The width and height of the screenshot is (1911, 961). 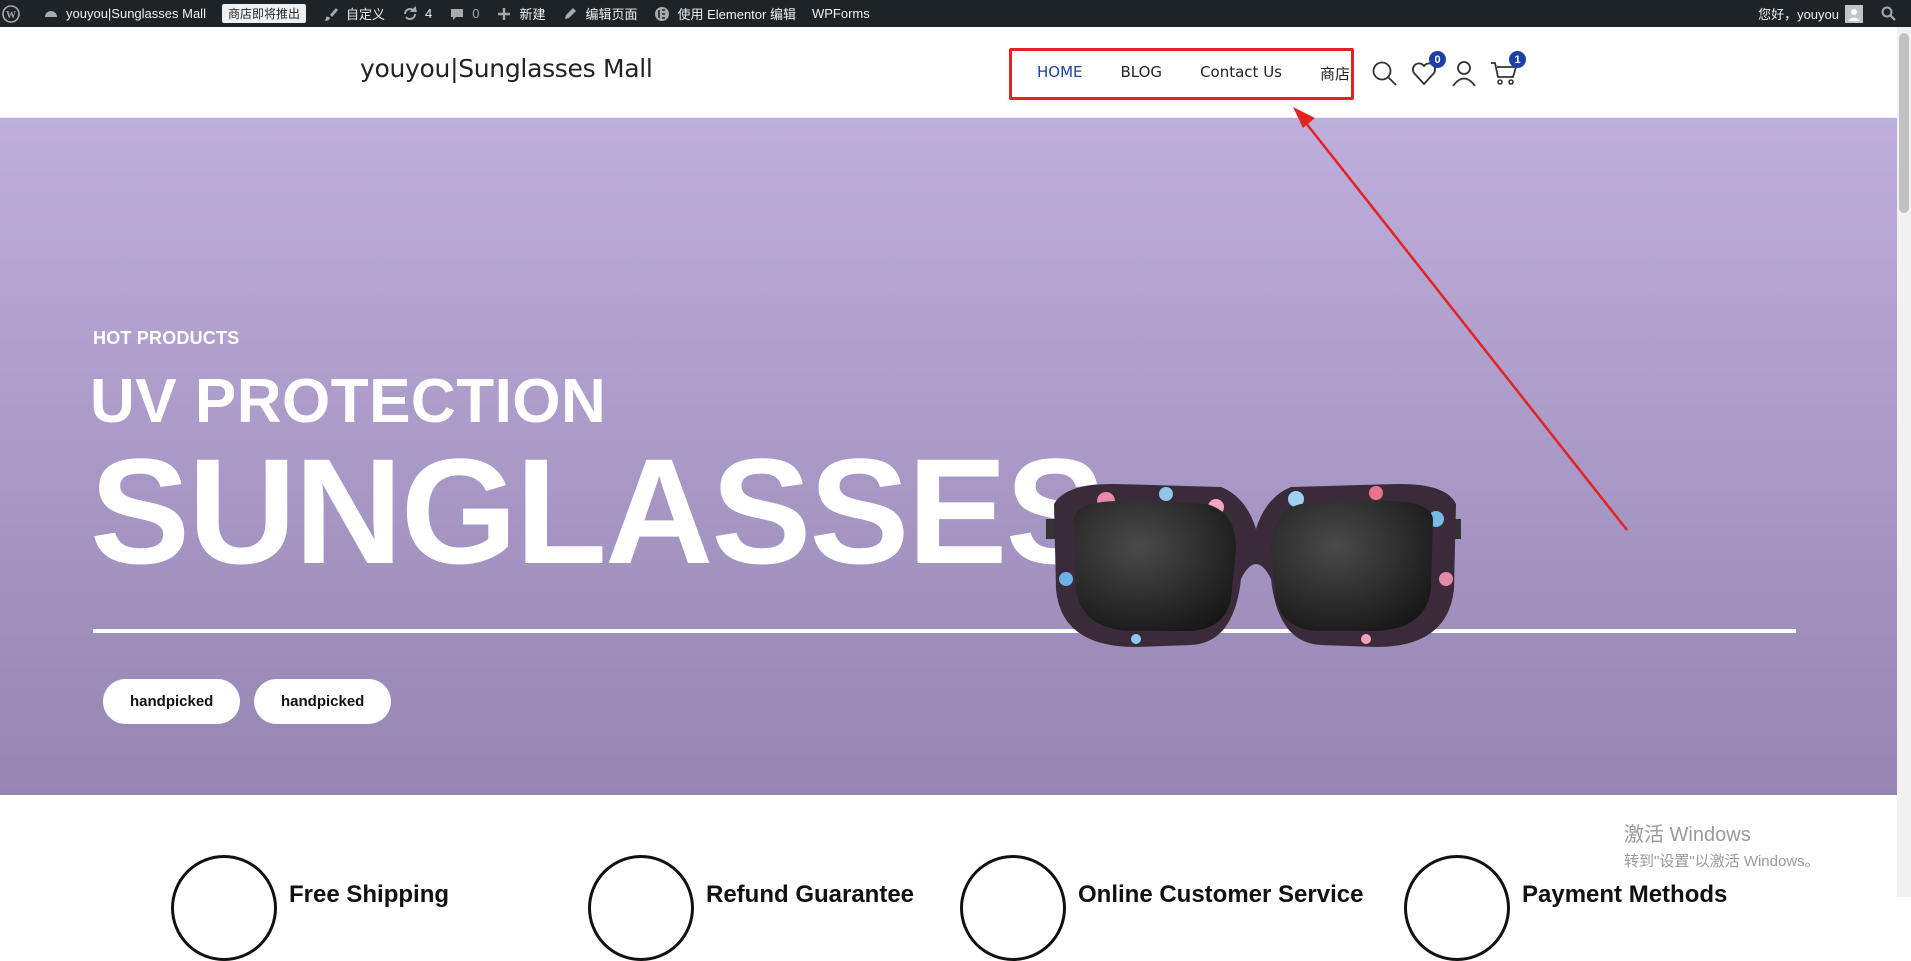 I want to click on pencil-icon, so click(x=570, y=14).